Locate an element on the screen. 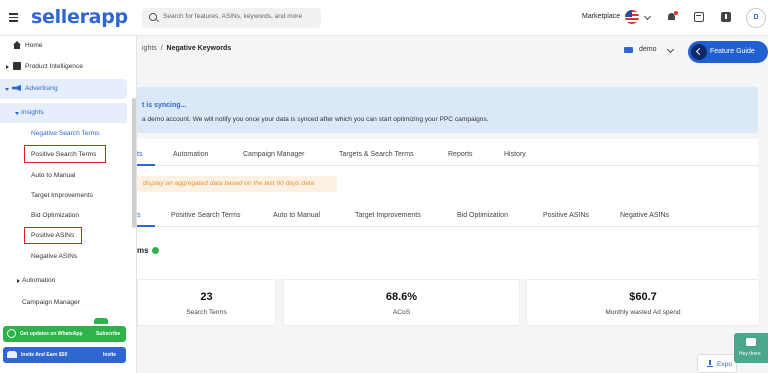 The width and height of the screenshot is (768, 373). sidebar-item-negative-asins: Negative ASINs is located at coordinates (63, 257).